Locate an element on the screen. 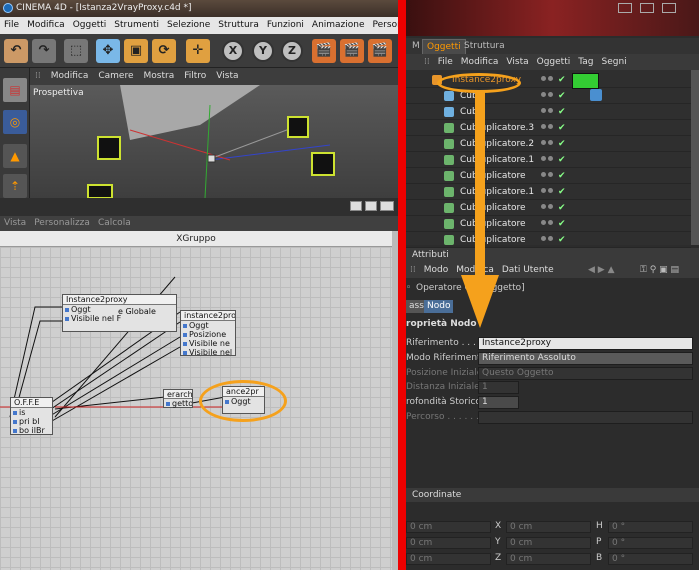 This screenshot has height=570, width=699. menu-selezione: Selezione is located at coordinates (188, 25).